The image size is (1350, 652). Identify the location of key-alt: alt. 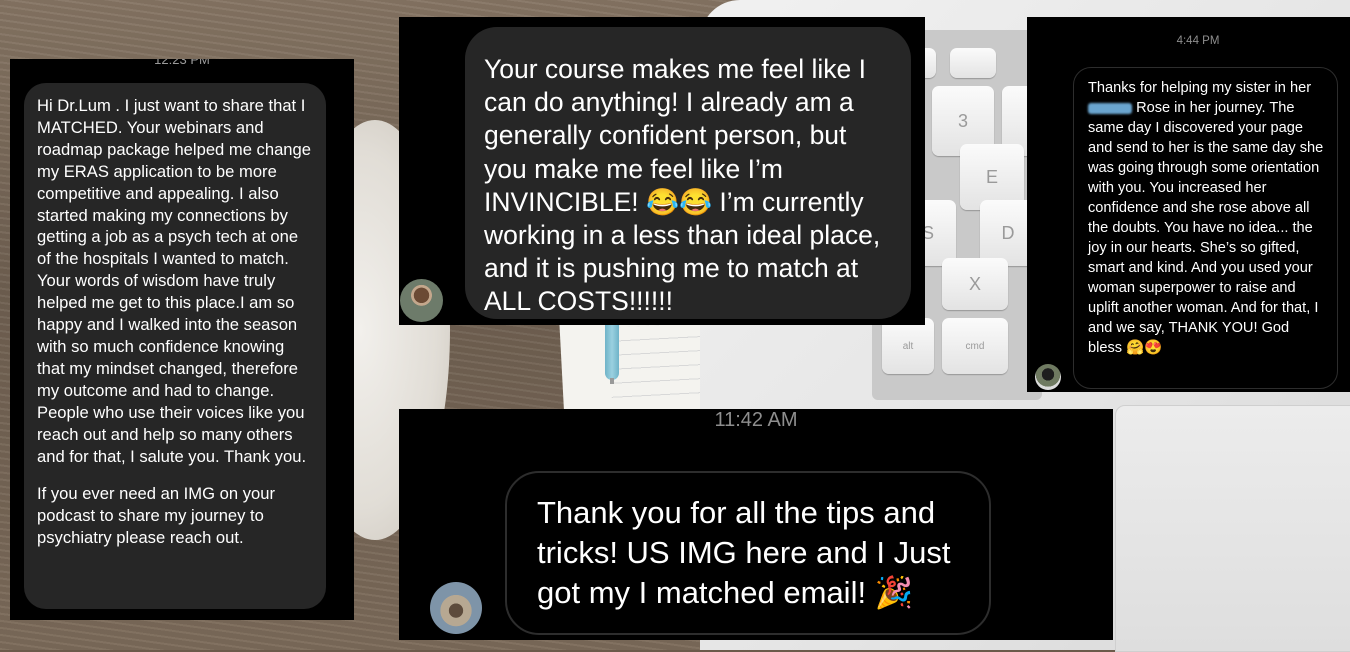
(908, 346).